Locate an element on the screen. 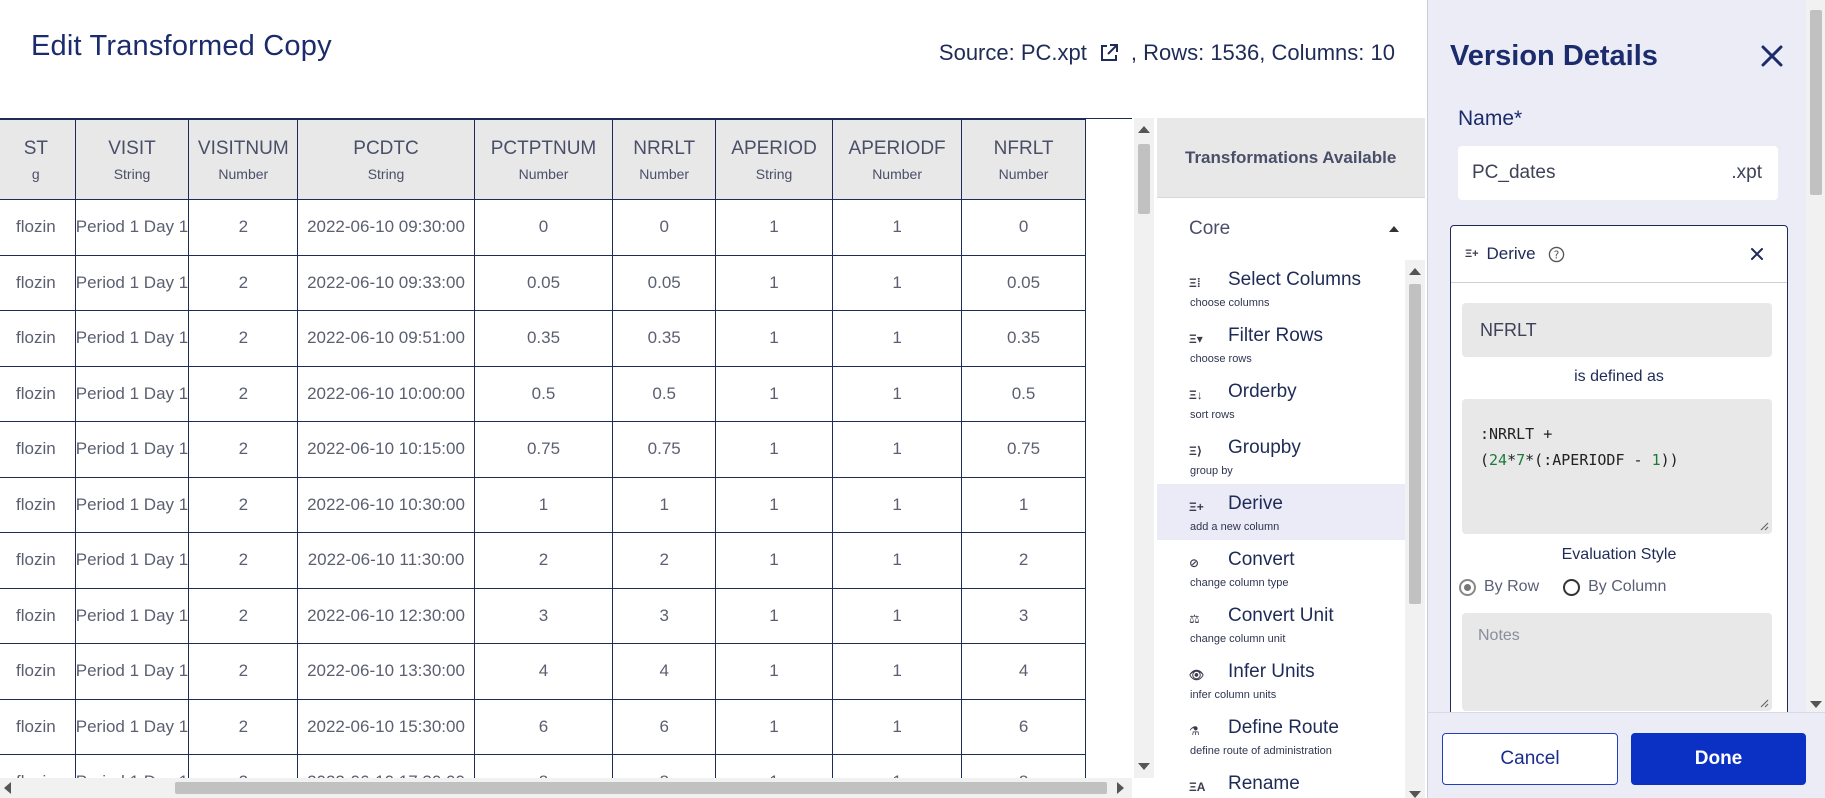 The height and width of the screenshot is (798, 1825). help-icon: ? is located at coordinates (1556, 254).